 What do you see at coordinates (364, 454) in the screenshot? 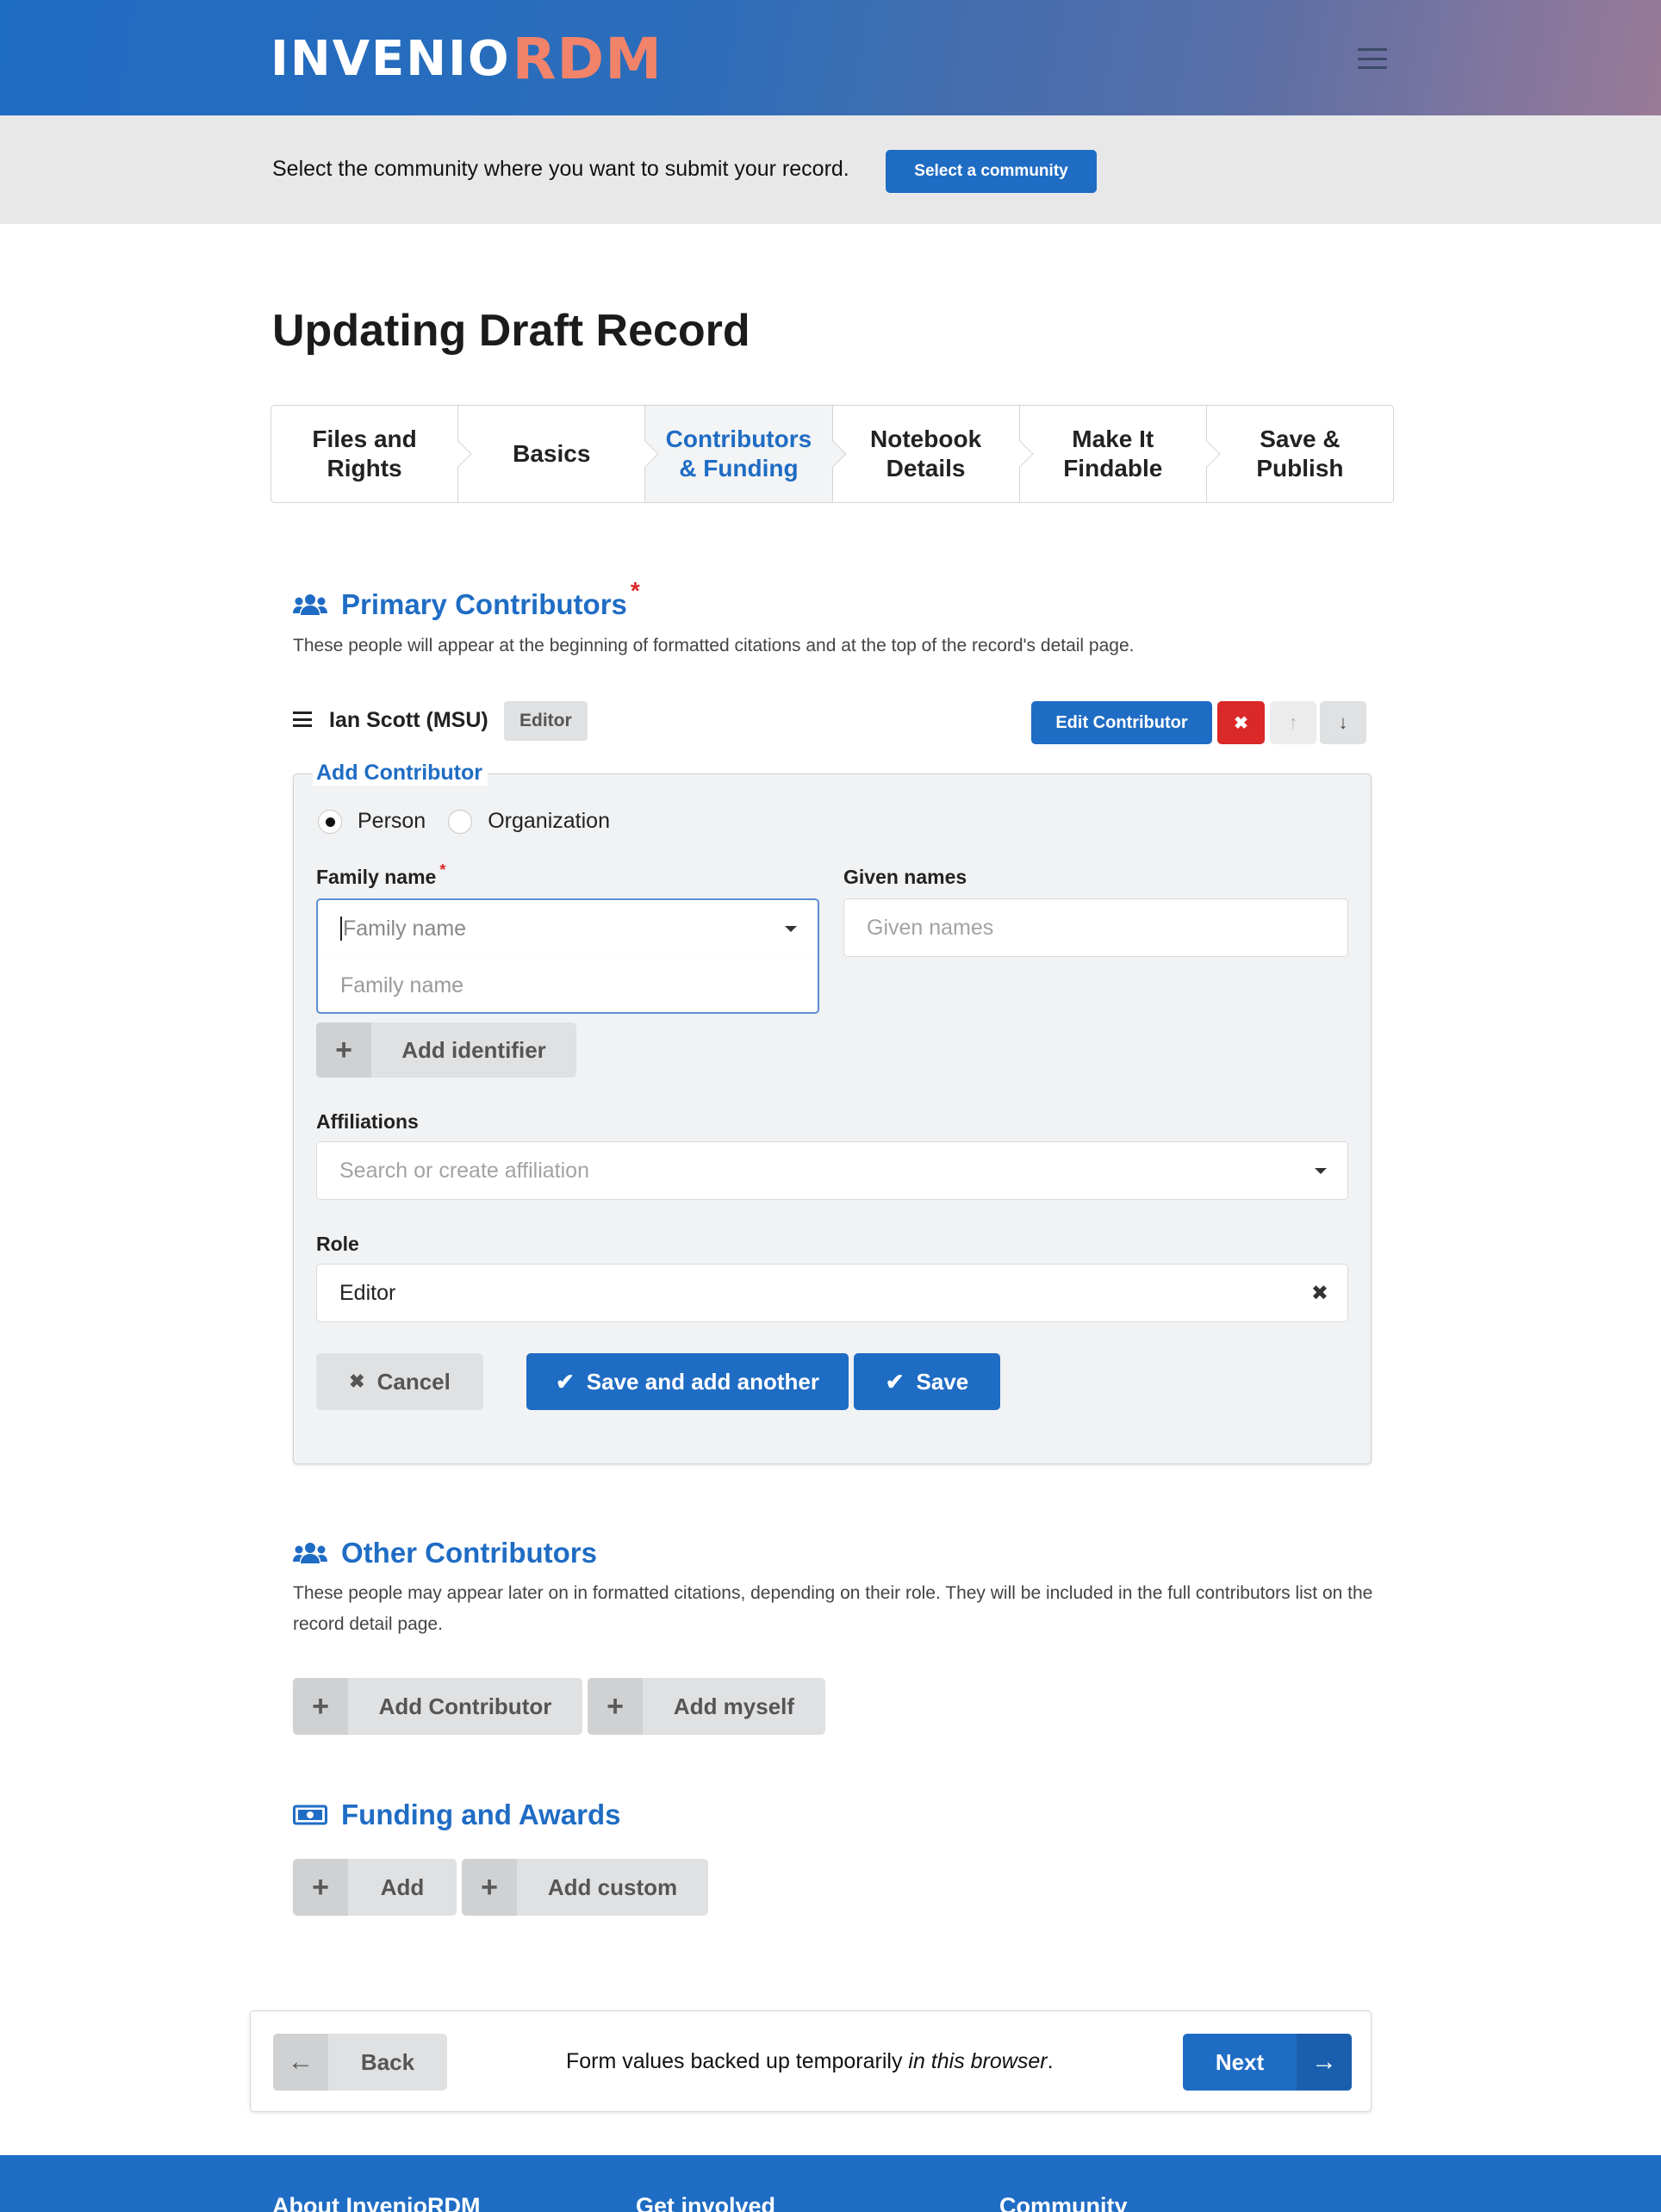
I see `step-label: Files and Rights` at bounding box center [364, 454].